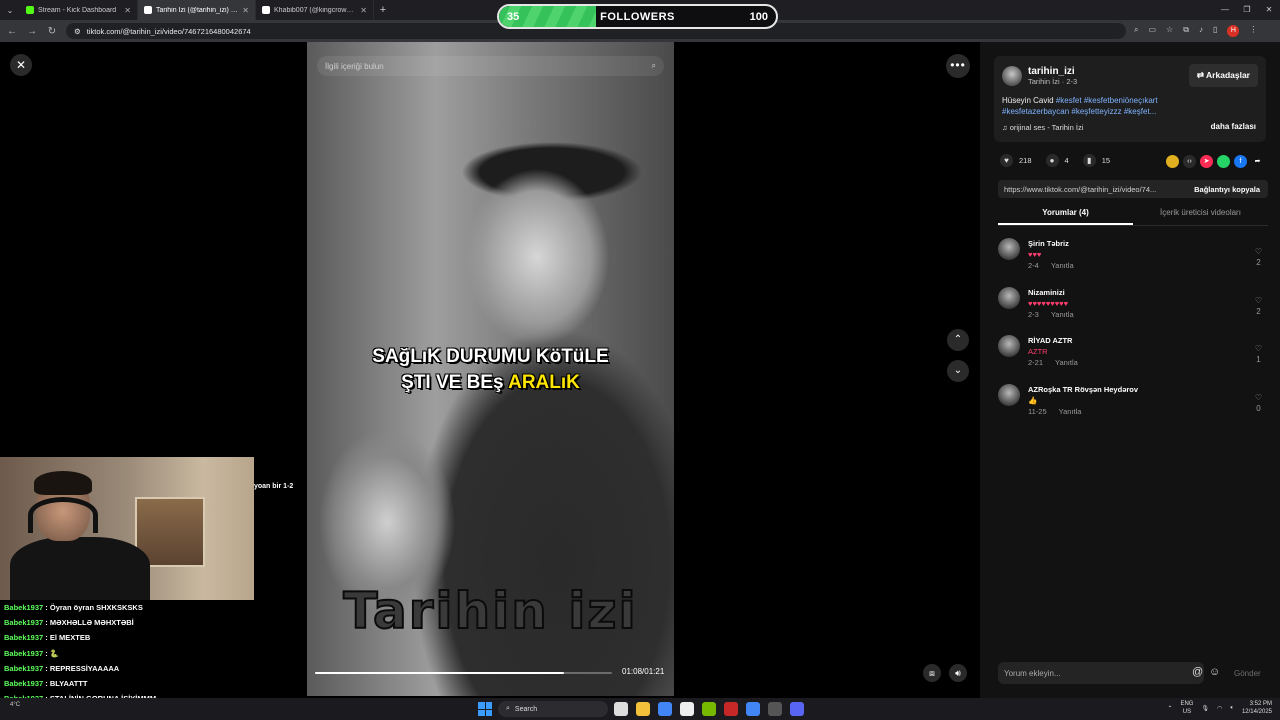 This screenshot has width=1280, height=720. I want to click on taskbar-search: ⌕ Search, so click(553, 709).